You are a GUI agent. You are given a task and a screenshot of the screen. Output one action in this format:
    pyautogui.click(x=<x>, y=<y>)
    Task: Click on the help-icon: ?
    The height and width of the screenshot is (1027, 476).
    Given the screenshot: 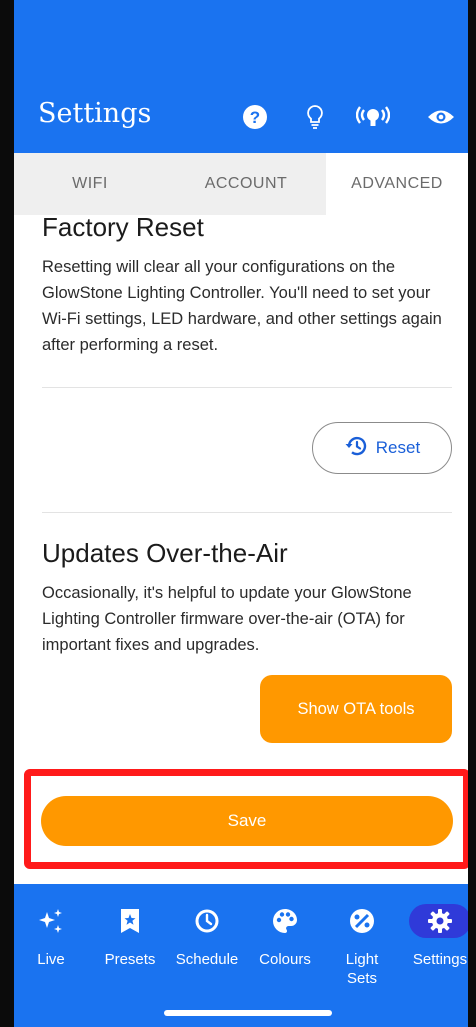 What is the action you would take?
    pyautogui.click(x=255, y=117)
    